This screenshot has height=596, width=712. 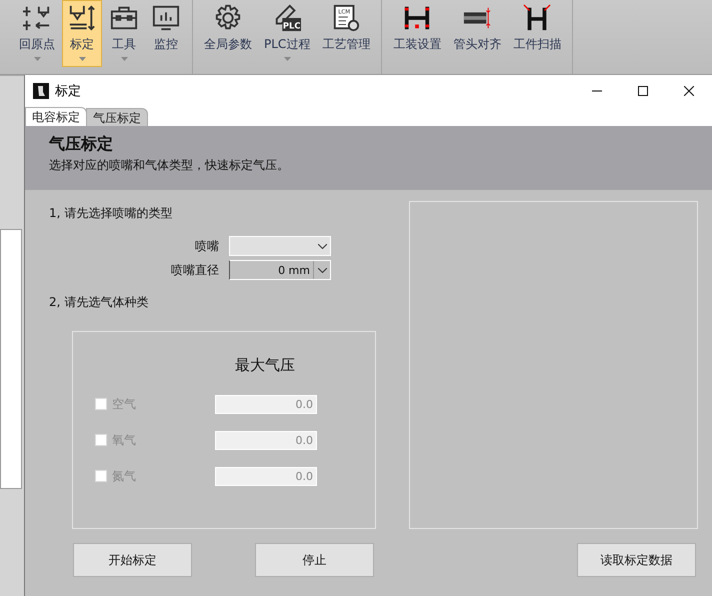 I want to click on app-icon, so click(x=41, y=91).